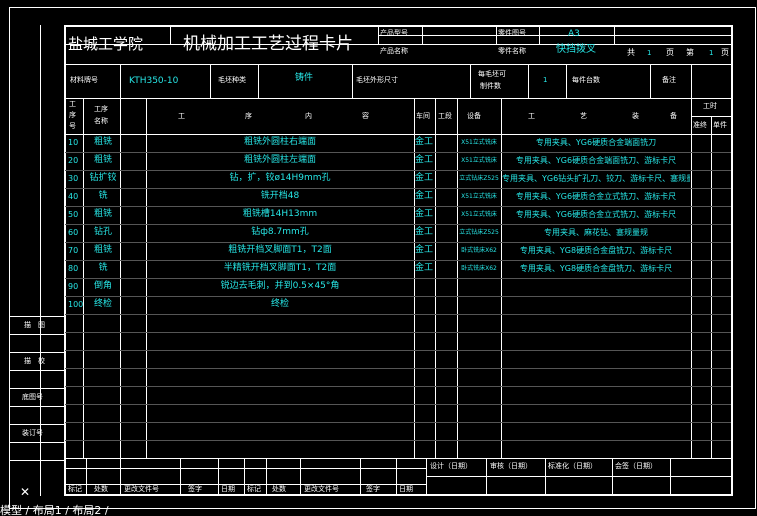 The height and width of the screenshot is (516, 757). Describe the element at coordinates (490, 86) in the screenshot. I see `parts-per-blank-label-2: 制件数` at that location.